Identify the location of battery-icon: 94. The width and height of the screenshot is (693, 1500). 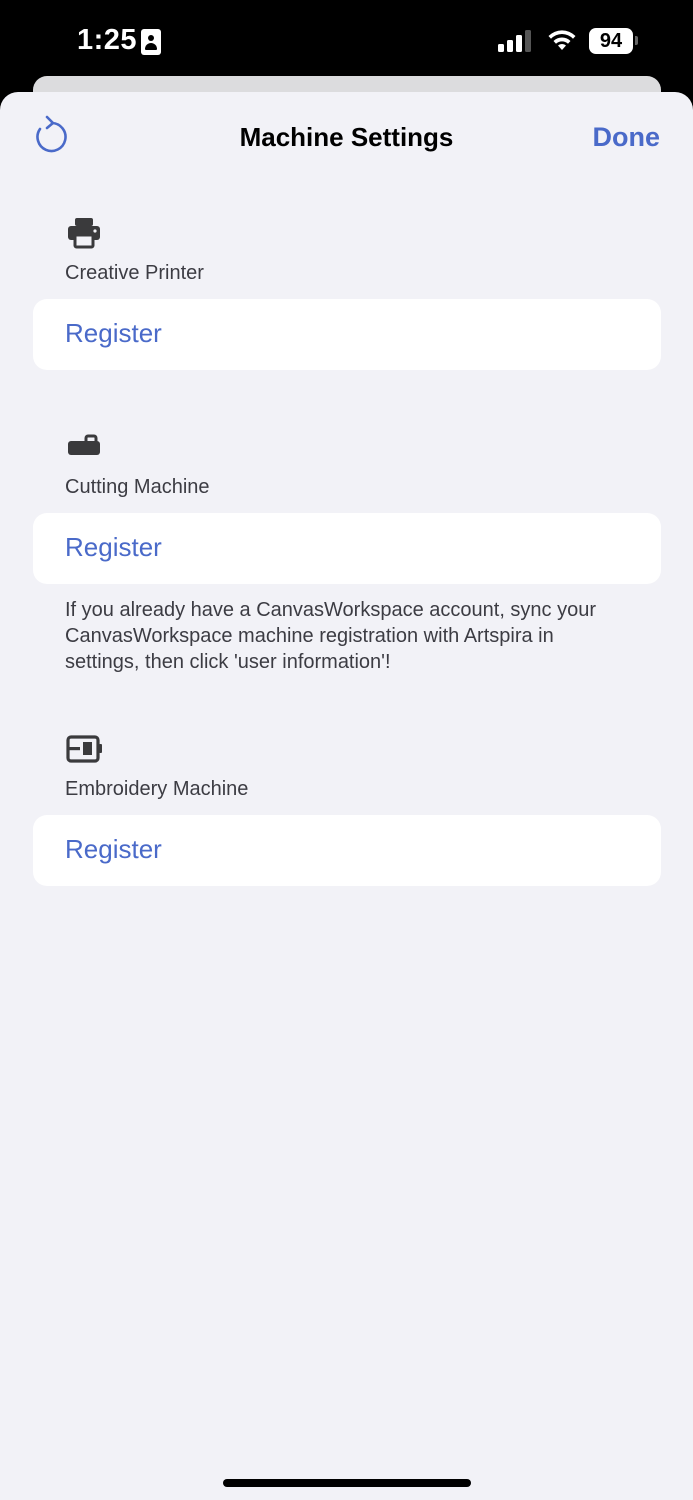
(611, 41).